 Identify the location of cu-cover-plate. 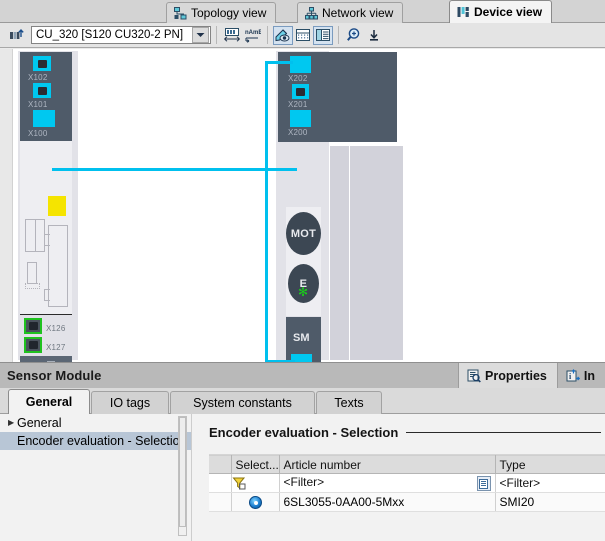
(58, 266).